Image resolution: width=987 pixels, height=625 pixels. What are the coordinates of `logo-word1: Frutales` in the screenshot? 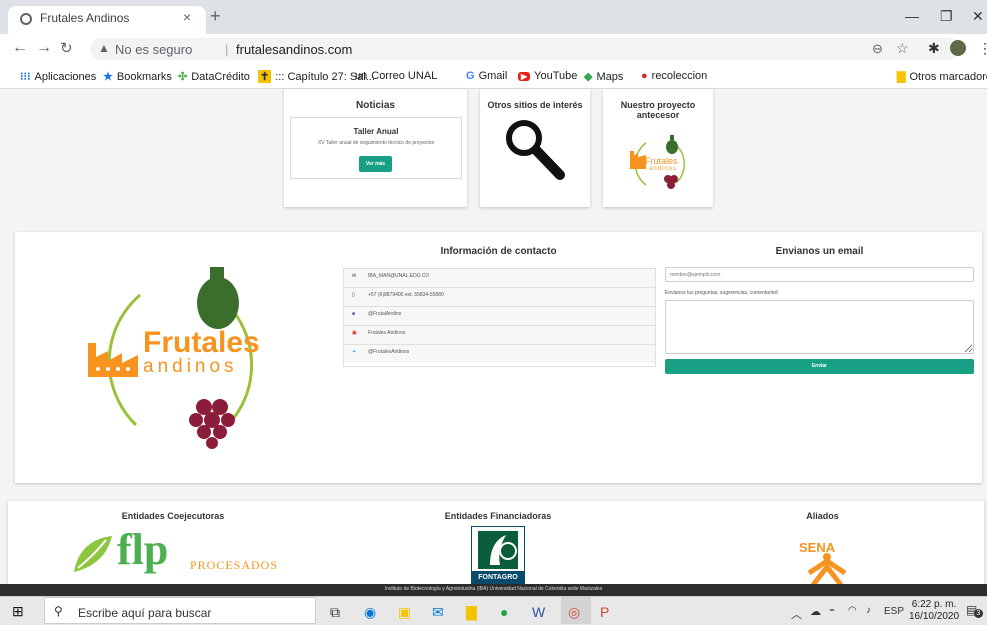 It's located at (201, 342).